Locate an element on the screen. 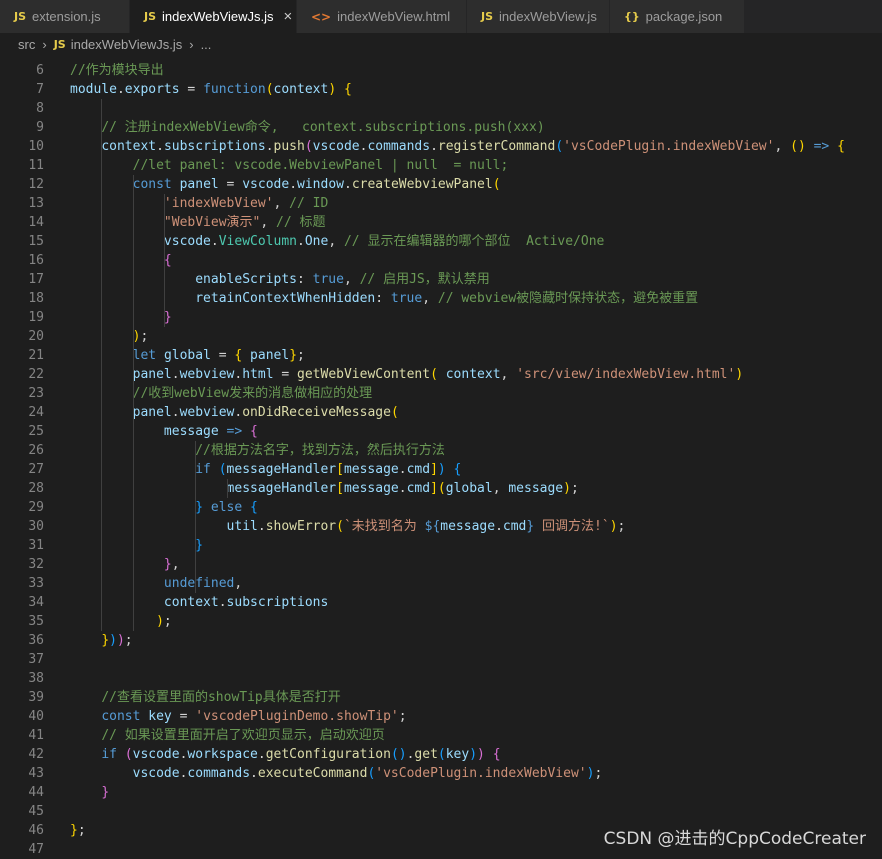 This screenshot has width=882, height=859. close-icon: × is located at coordinates (288, 16).